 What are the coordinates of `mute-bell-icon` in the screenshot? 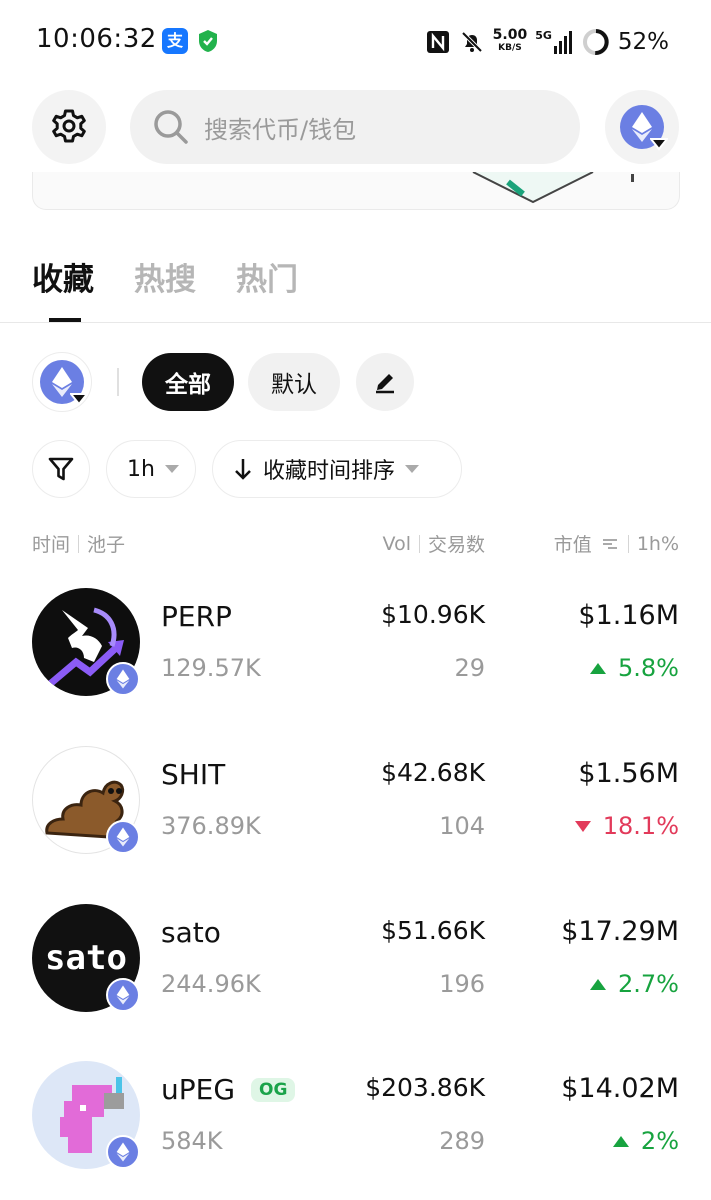 It's located at (472, 42).